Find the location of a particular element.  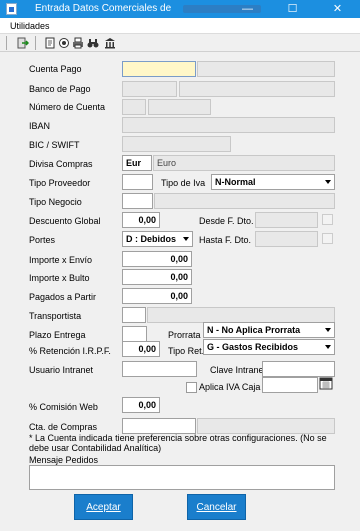

plazo-entrega-input is located at coordinates (134, 334).